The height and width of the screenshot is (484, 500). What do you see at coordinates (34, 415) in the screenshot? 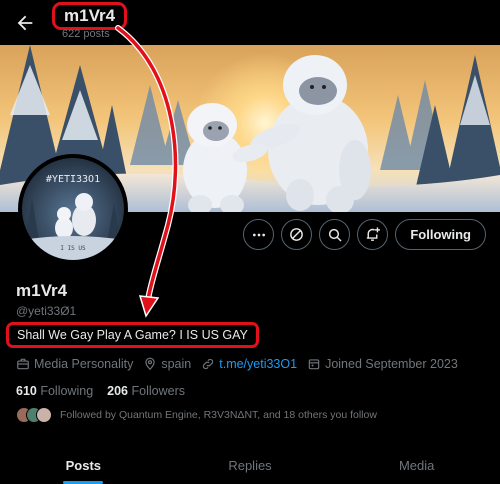
I see `mutual-avatars` at bounding box center [34, 415].